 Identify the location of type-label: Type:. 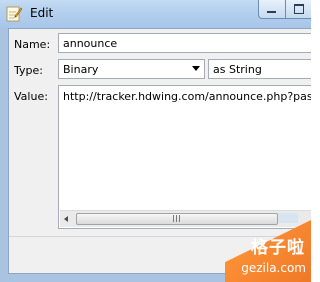
(28, 70).